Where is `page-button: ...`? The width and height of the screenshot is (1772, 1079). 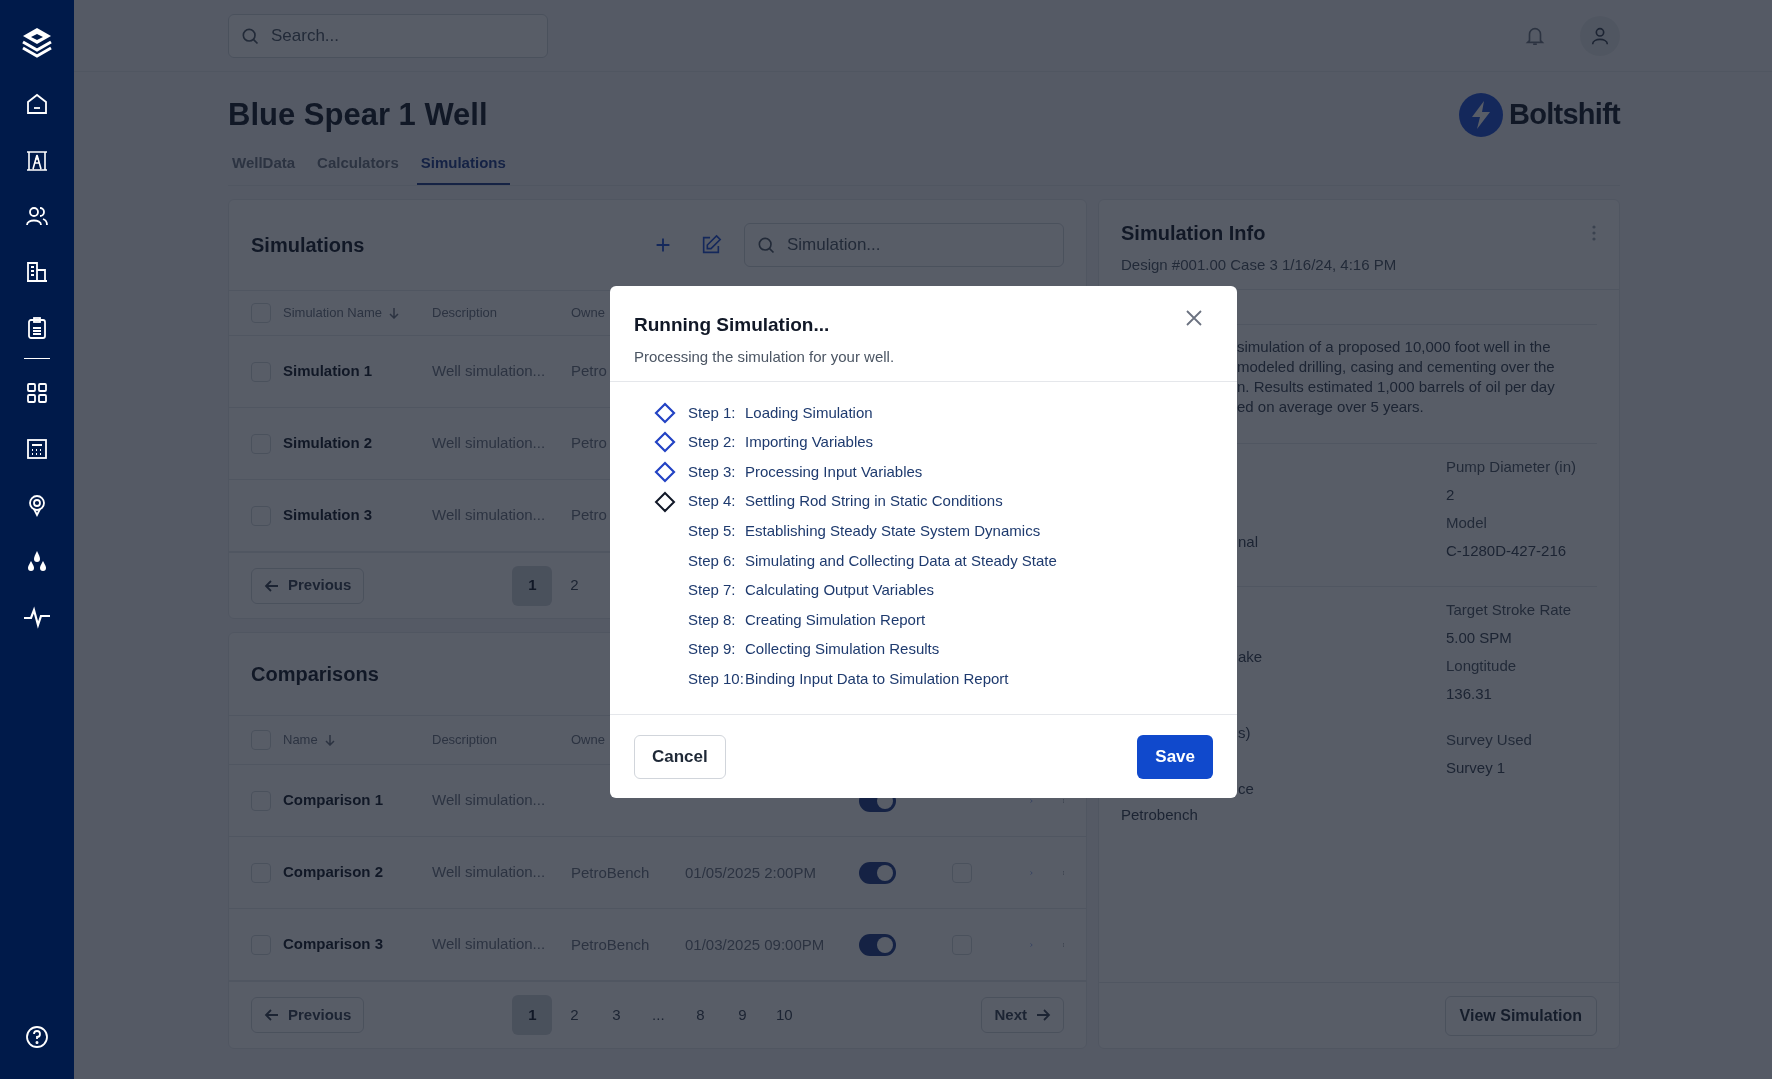 page-button: ... is located at coordinates (658, 1015).